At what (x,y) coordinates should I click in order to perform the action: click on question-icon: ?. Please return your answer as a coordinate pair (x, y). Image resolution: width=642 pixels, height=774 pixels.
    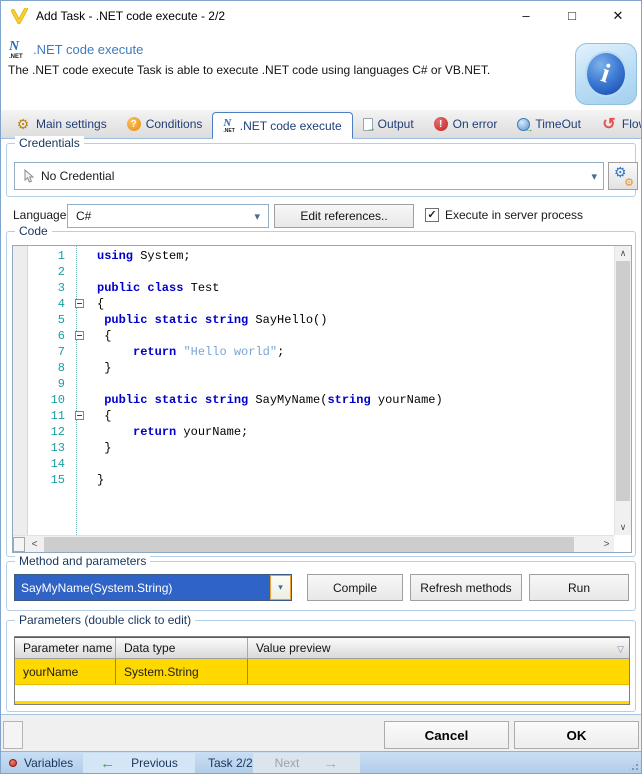
    Looking at the image, I should click on (133, 124).